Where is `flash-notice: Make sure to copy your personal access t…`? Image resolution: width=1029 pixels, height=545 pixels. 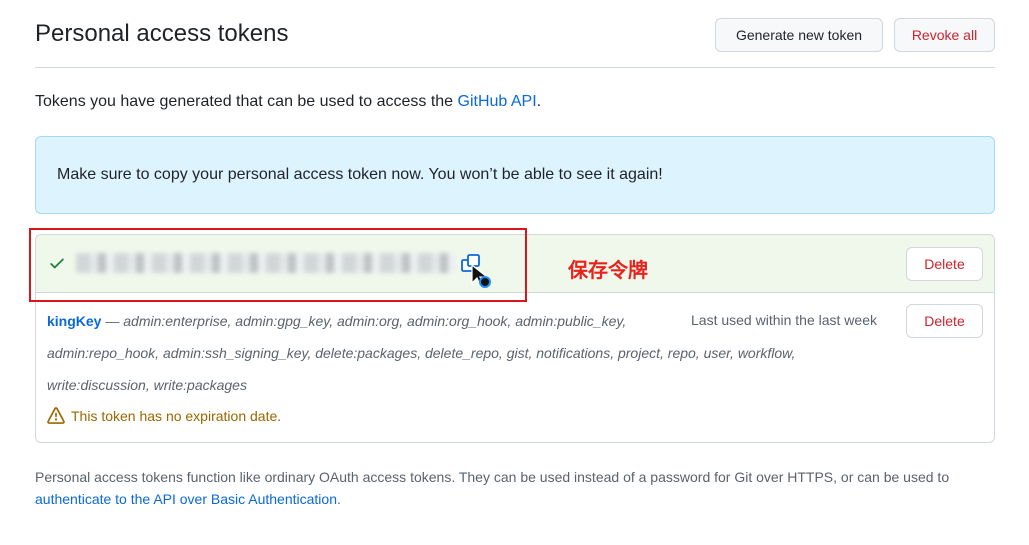
flash-notice: Make sure to copy your personal access t… is located at coordinates (515, 175).